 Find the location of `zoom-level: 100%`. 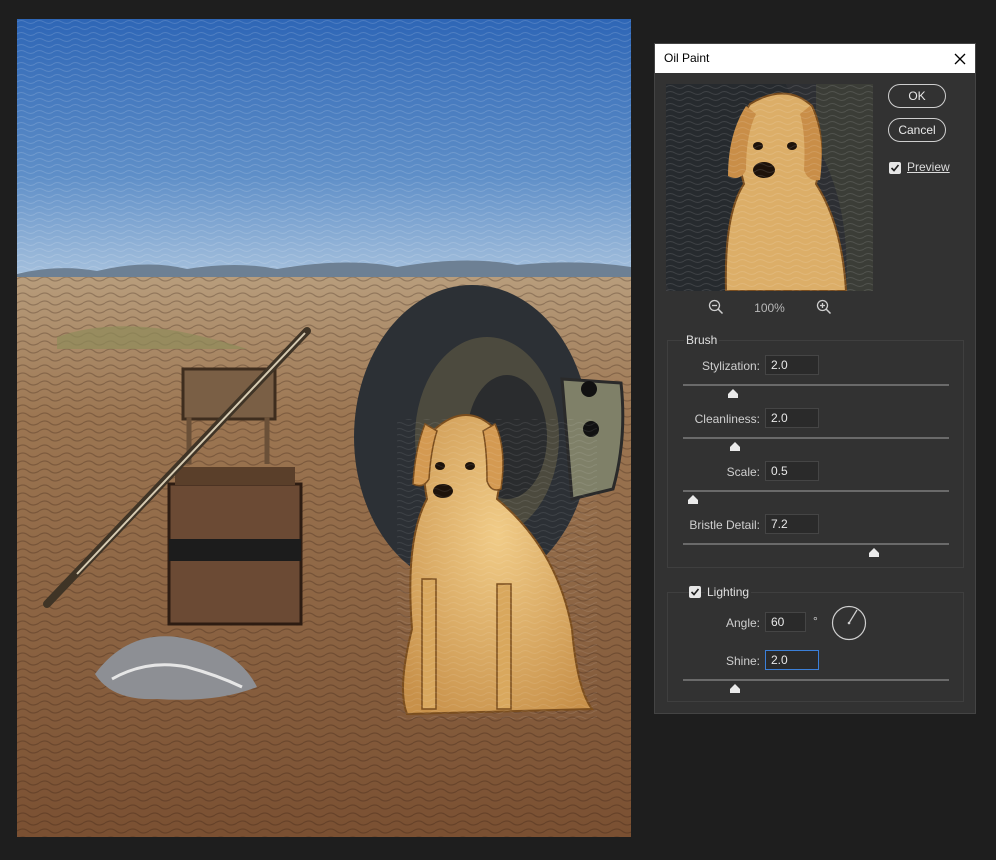

zoom-level: 100% is located at coordinates (769, 308).